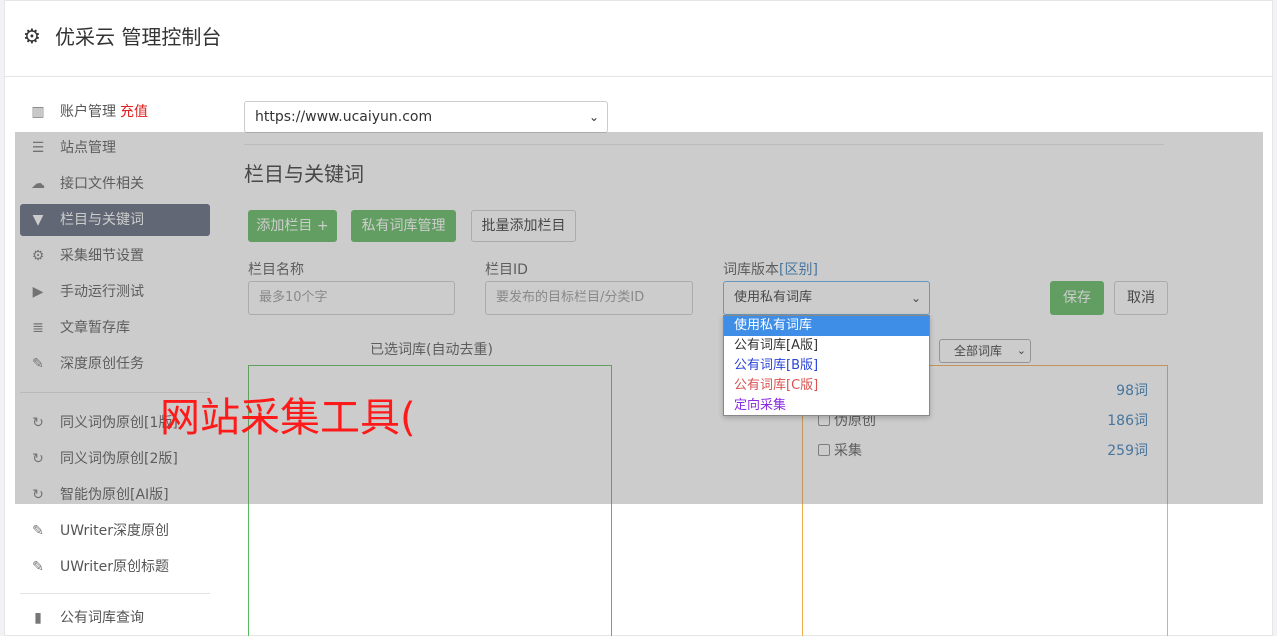 This screenshot has width=1277, height=636. I want to click on header: ⚙ 优采云 管理控制台, so click(638, 39).